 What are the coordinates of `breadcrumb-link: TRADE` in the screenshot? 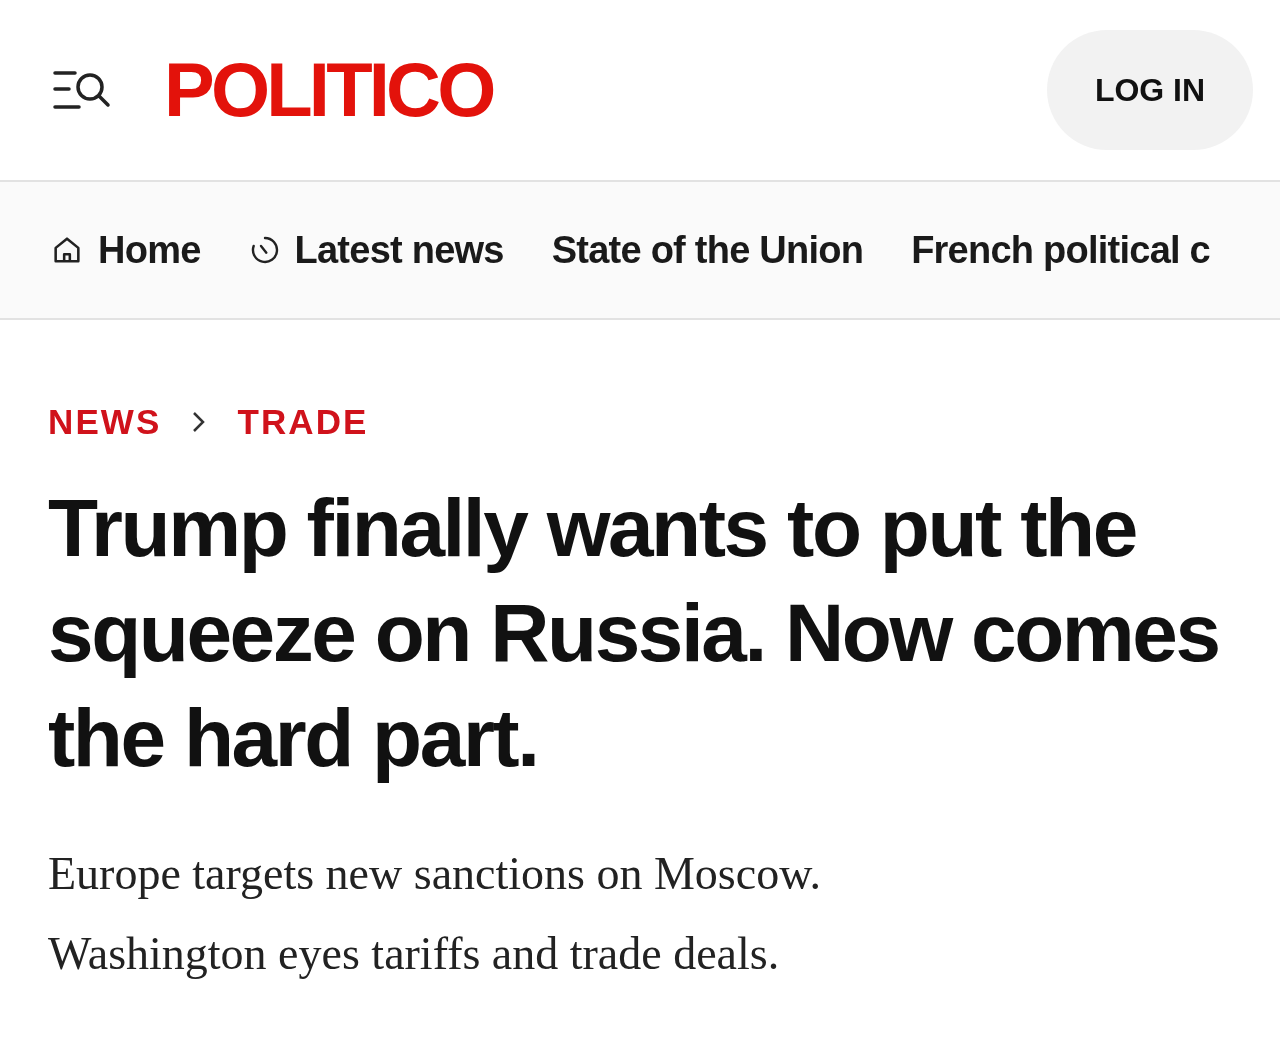 It's located at (303, 422).